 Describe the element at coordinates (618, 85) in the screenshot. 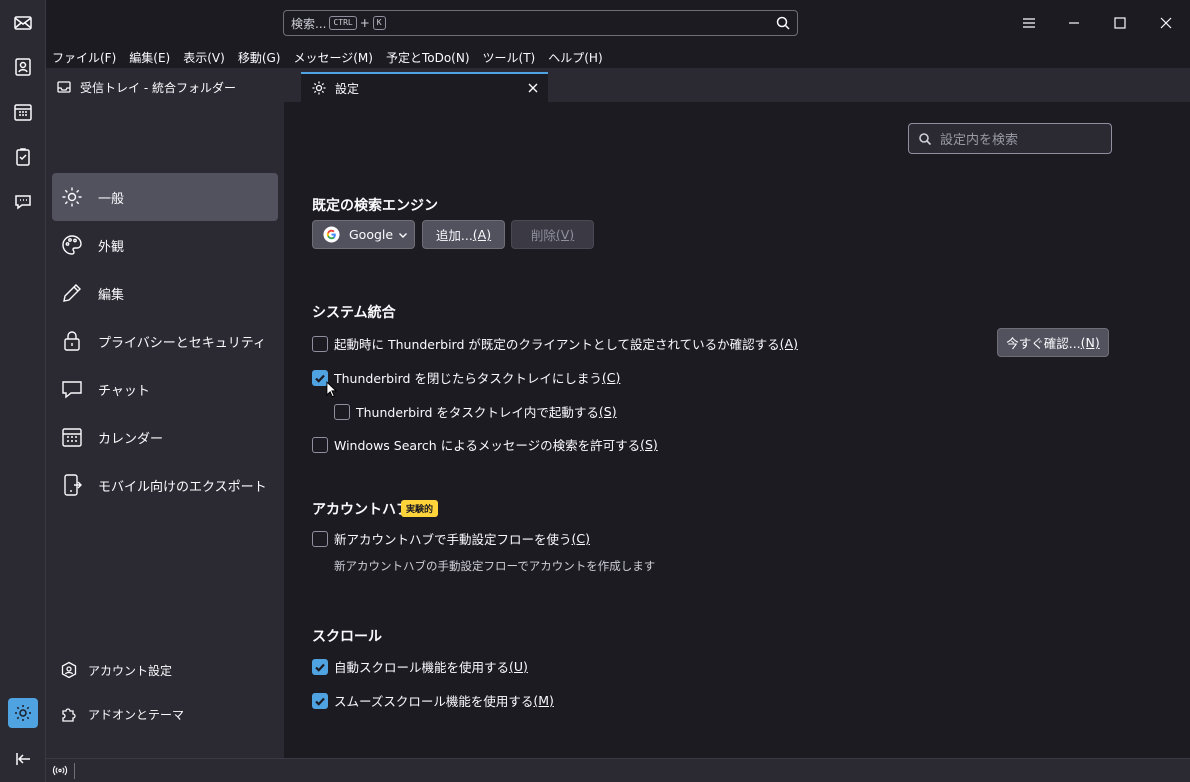

I see `tab-bar: 受信トレイ - 統合フォルダー 設定` at that location.